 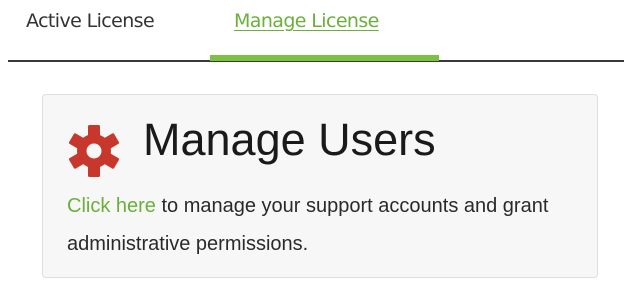 I want to click on tab-manage-license: Manage License, so click(x=306, y=21).